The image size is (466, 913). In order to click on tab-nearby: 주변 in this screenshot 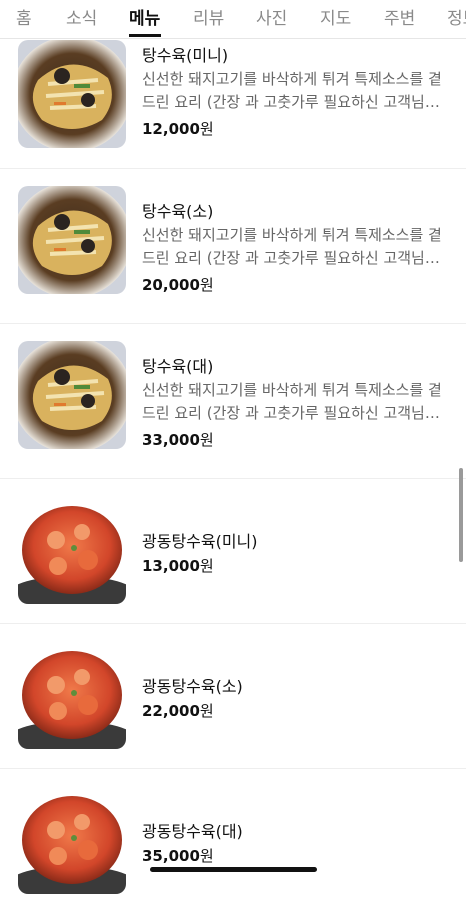, I will do `click(399, 16)`.